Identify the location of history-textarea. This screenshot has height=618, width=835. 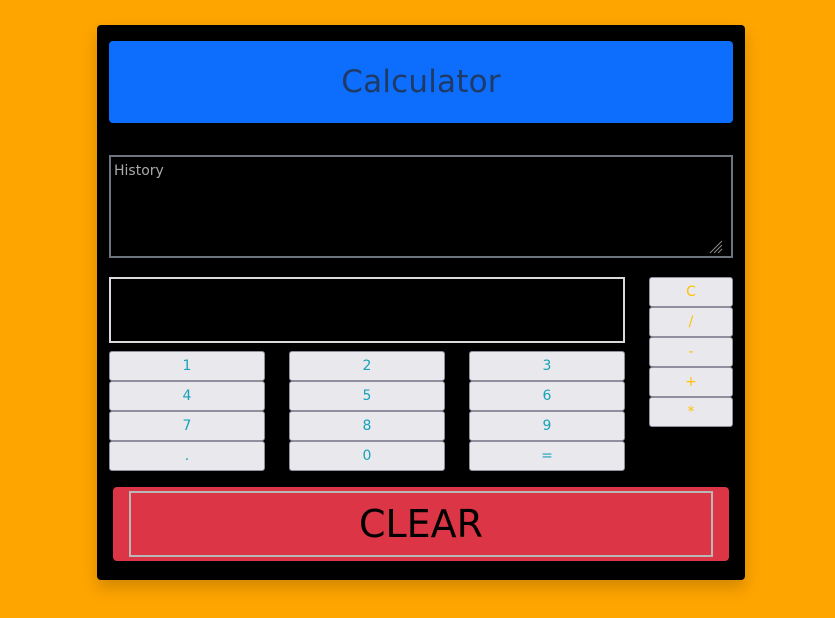
(421, 206).